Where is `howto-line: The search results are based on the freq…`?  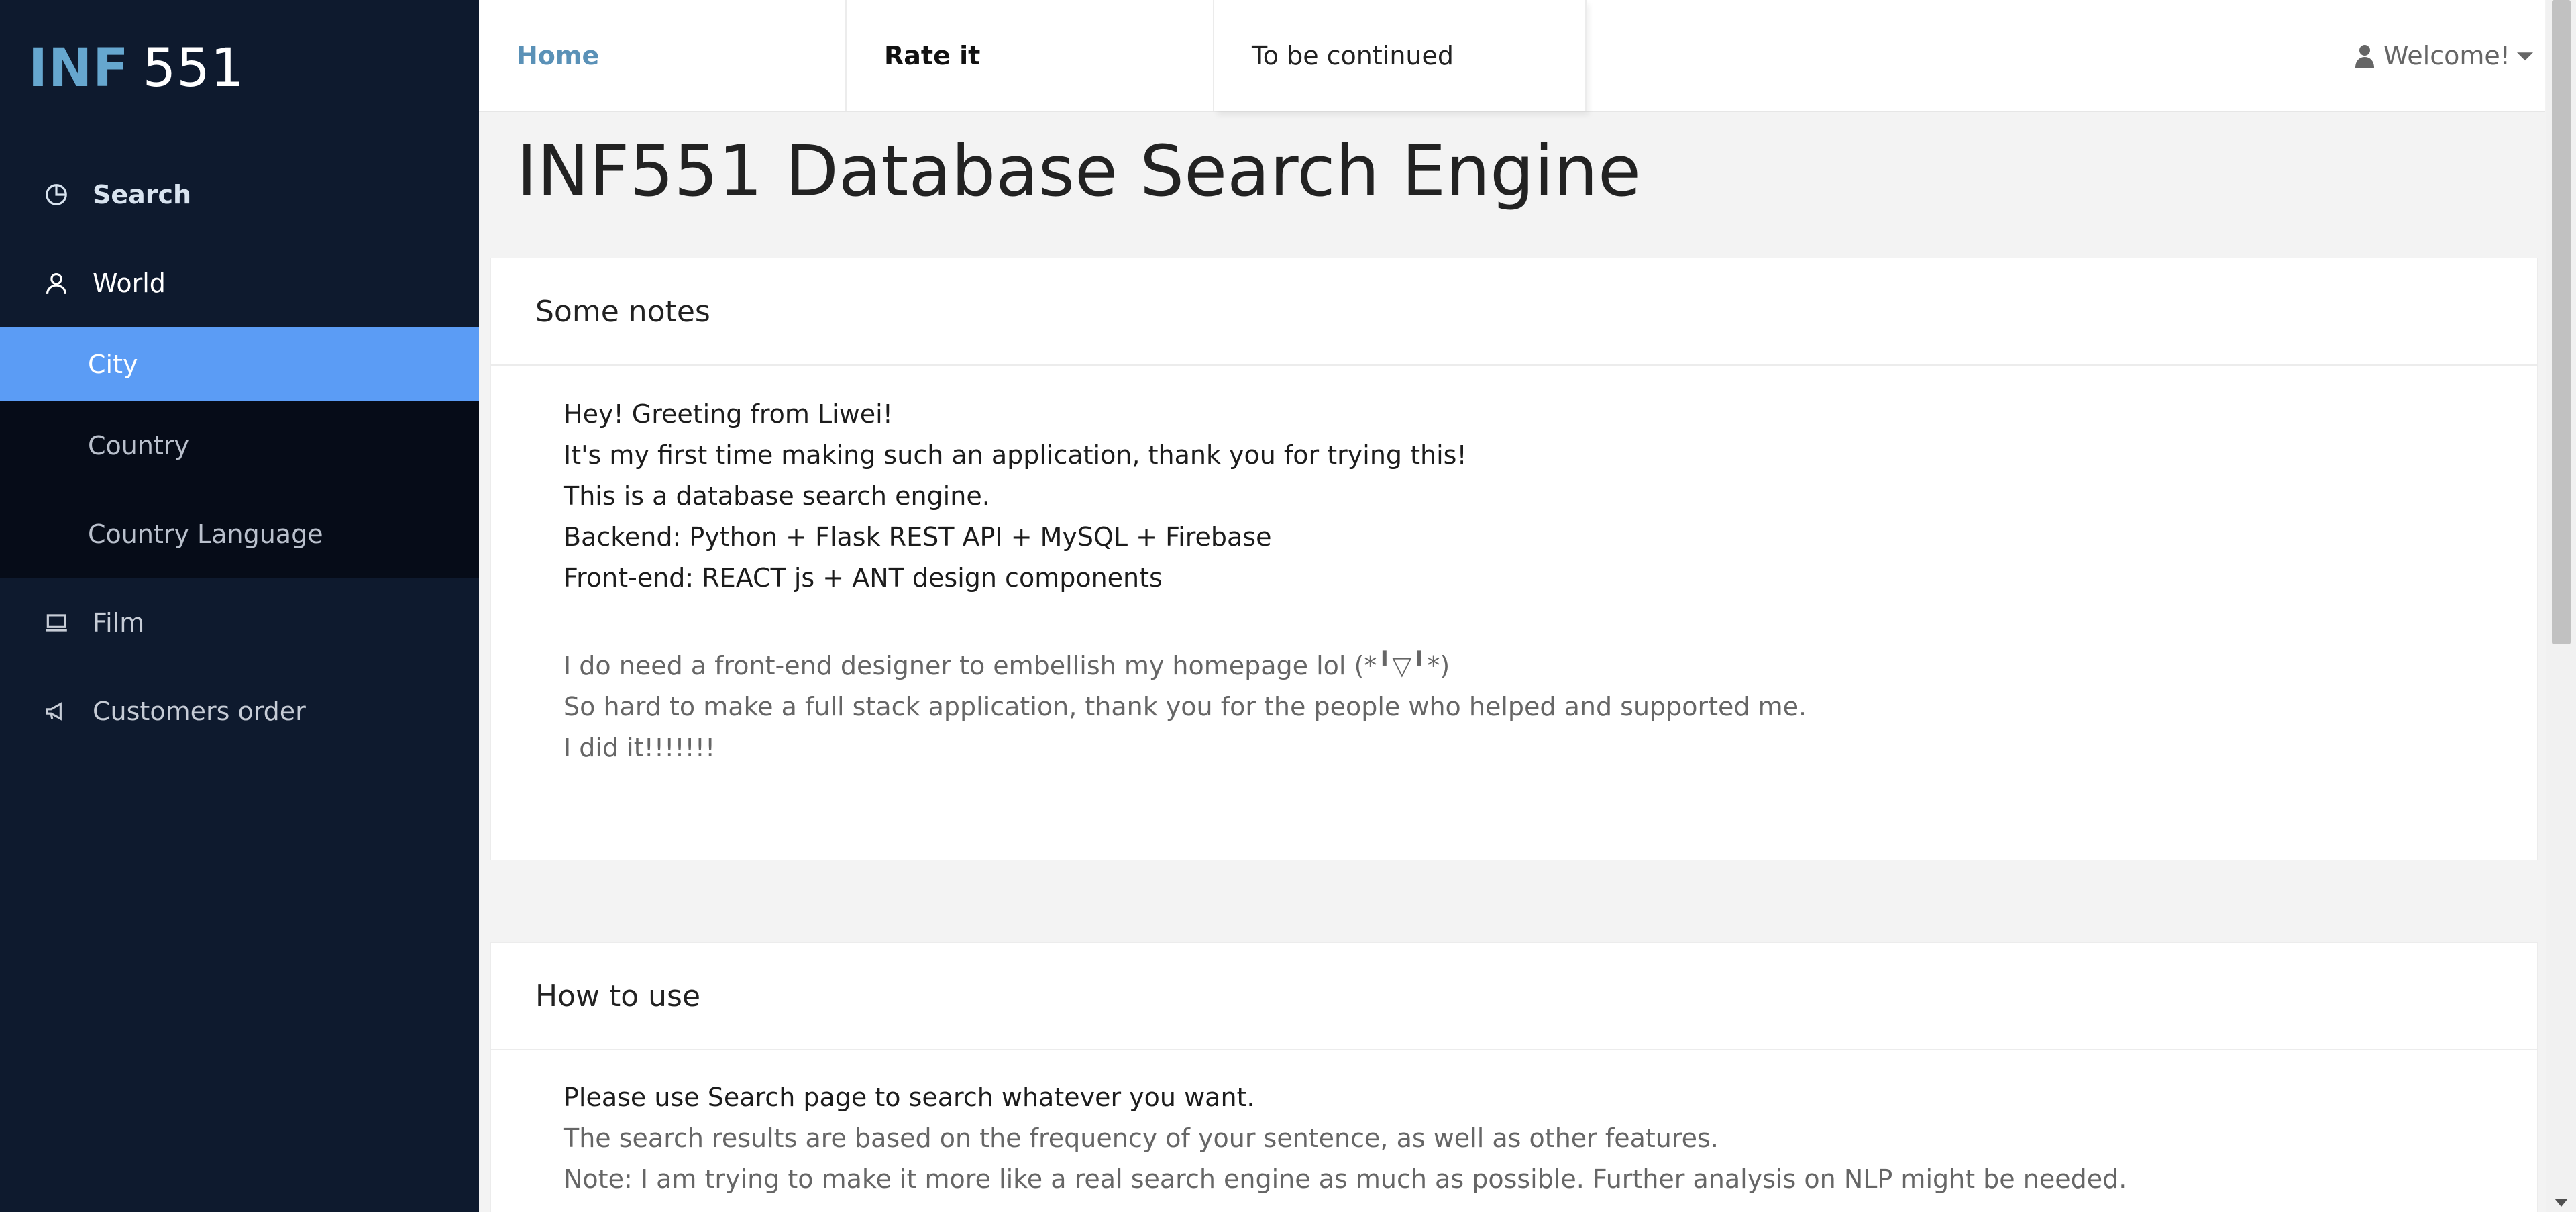 howto-line: The search results are based on the freq… is located at coordinates (1141, 1138).